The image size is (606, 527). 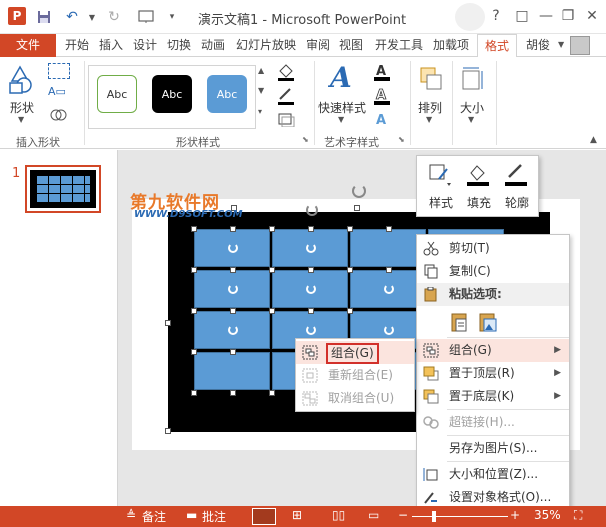 I want to click on tab-file: 文件, so click(x=28, y=45).